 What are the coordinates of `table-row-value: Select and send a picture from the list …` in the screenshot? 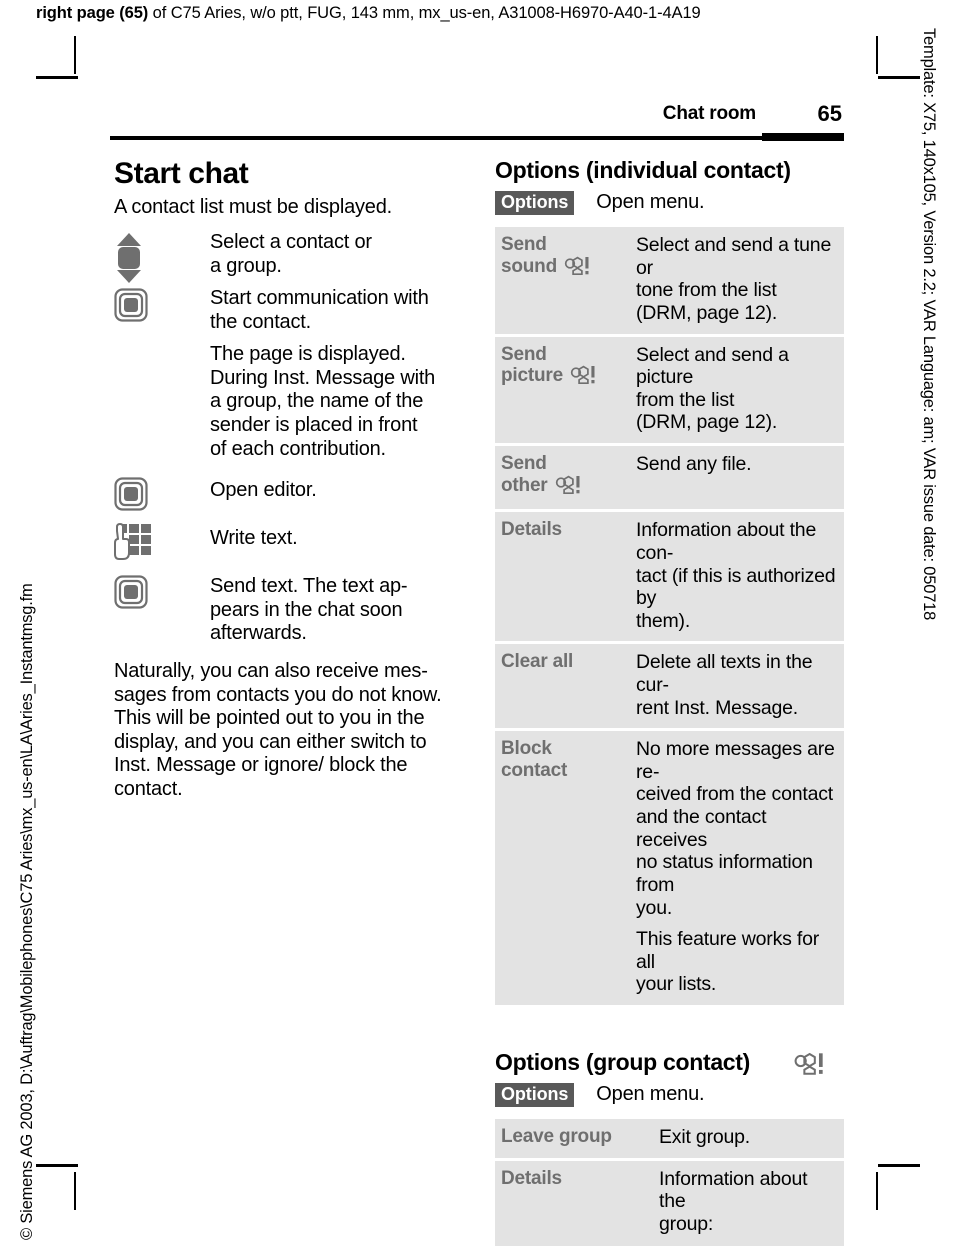 It's located at (737, 390).